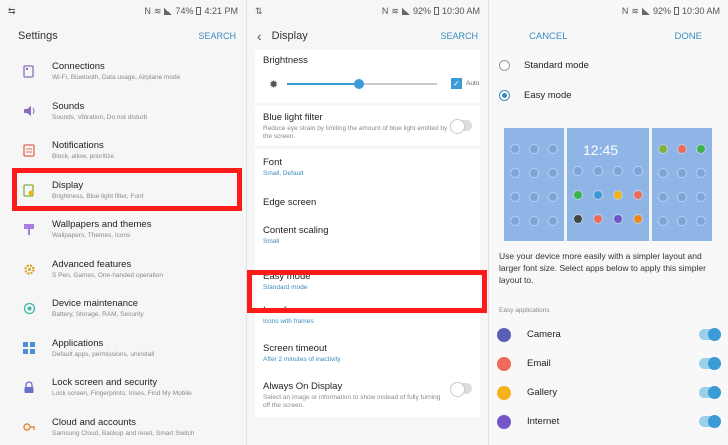 The height and width of the screenshot is (445, 728). What do you see at coordinates (103, 354) in the screenshot?
I see `item-subtitle: Default apps, permissions, uninstall` at bounding box center [103, 354].